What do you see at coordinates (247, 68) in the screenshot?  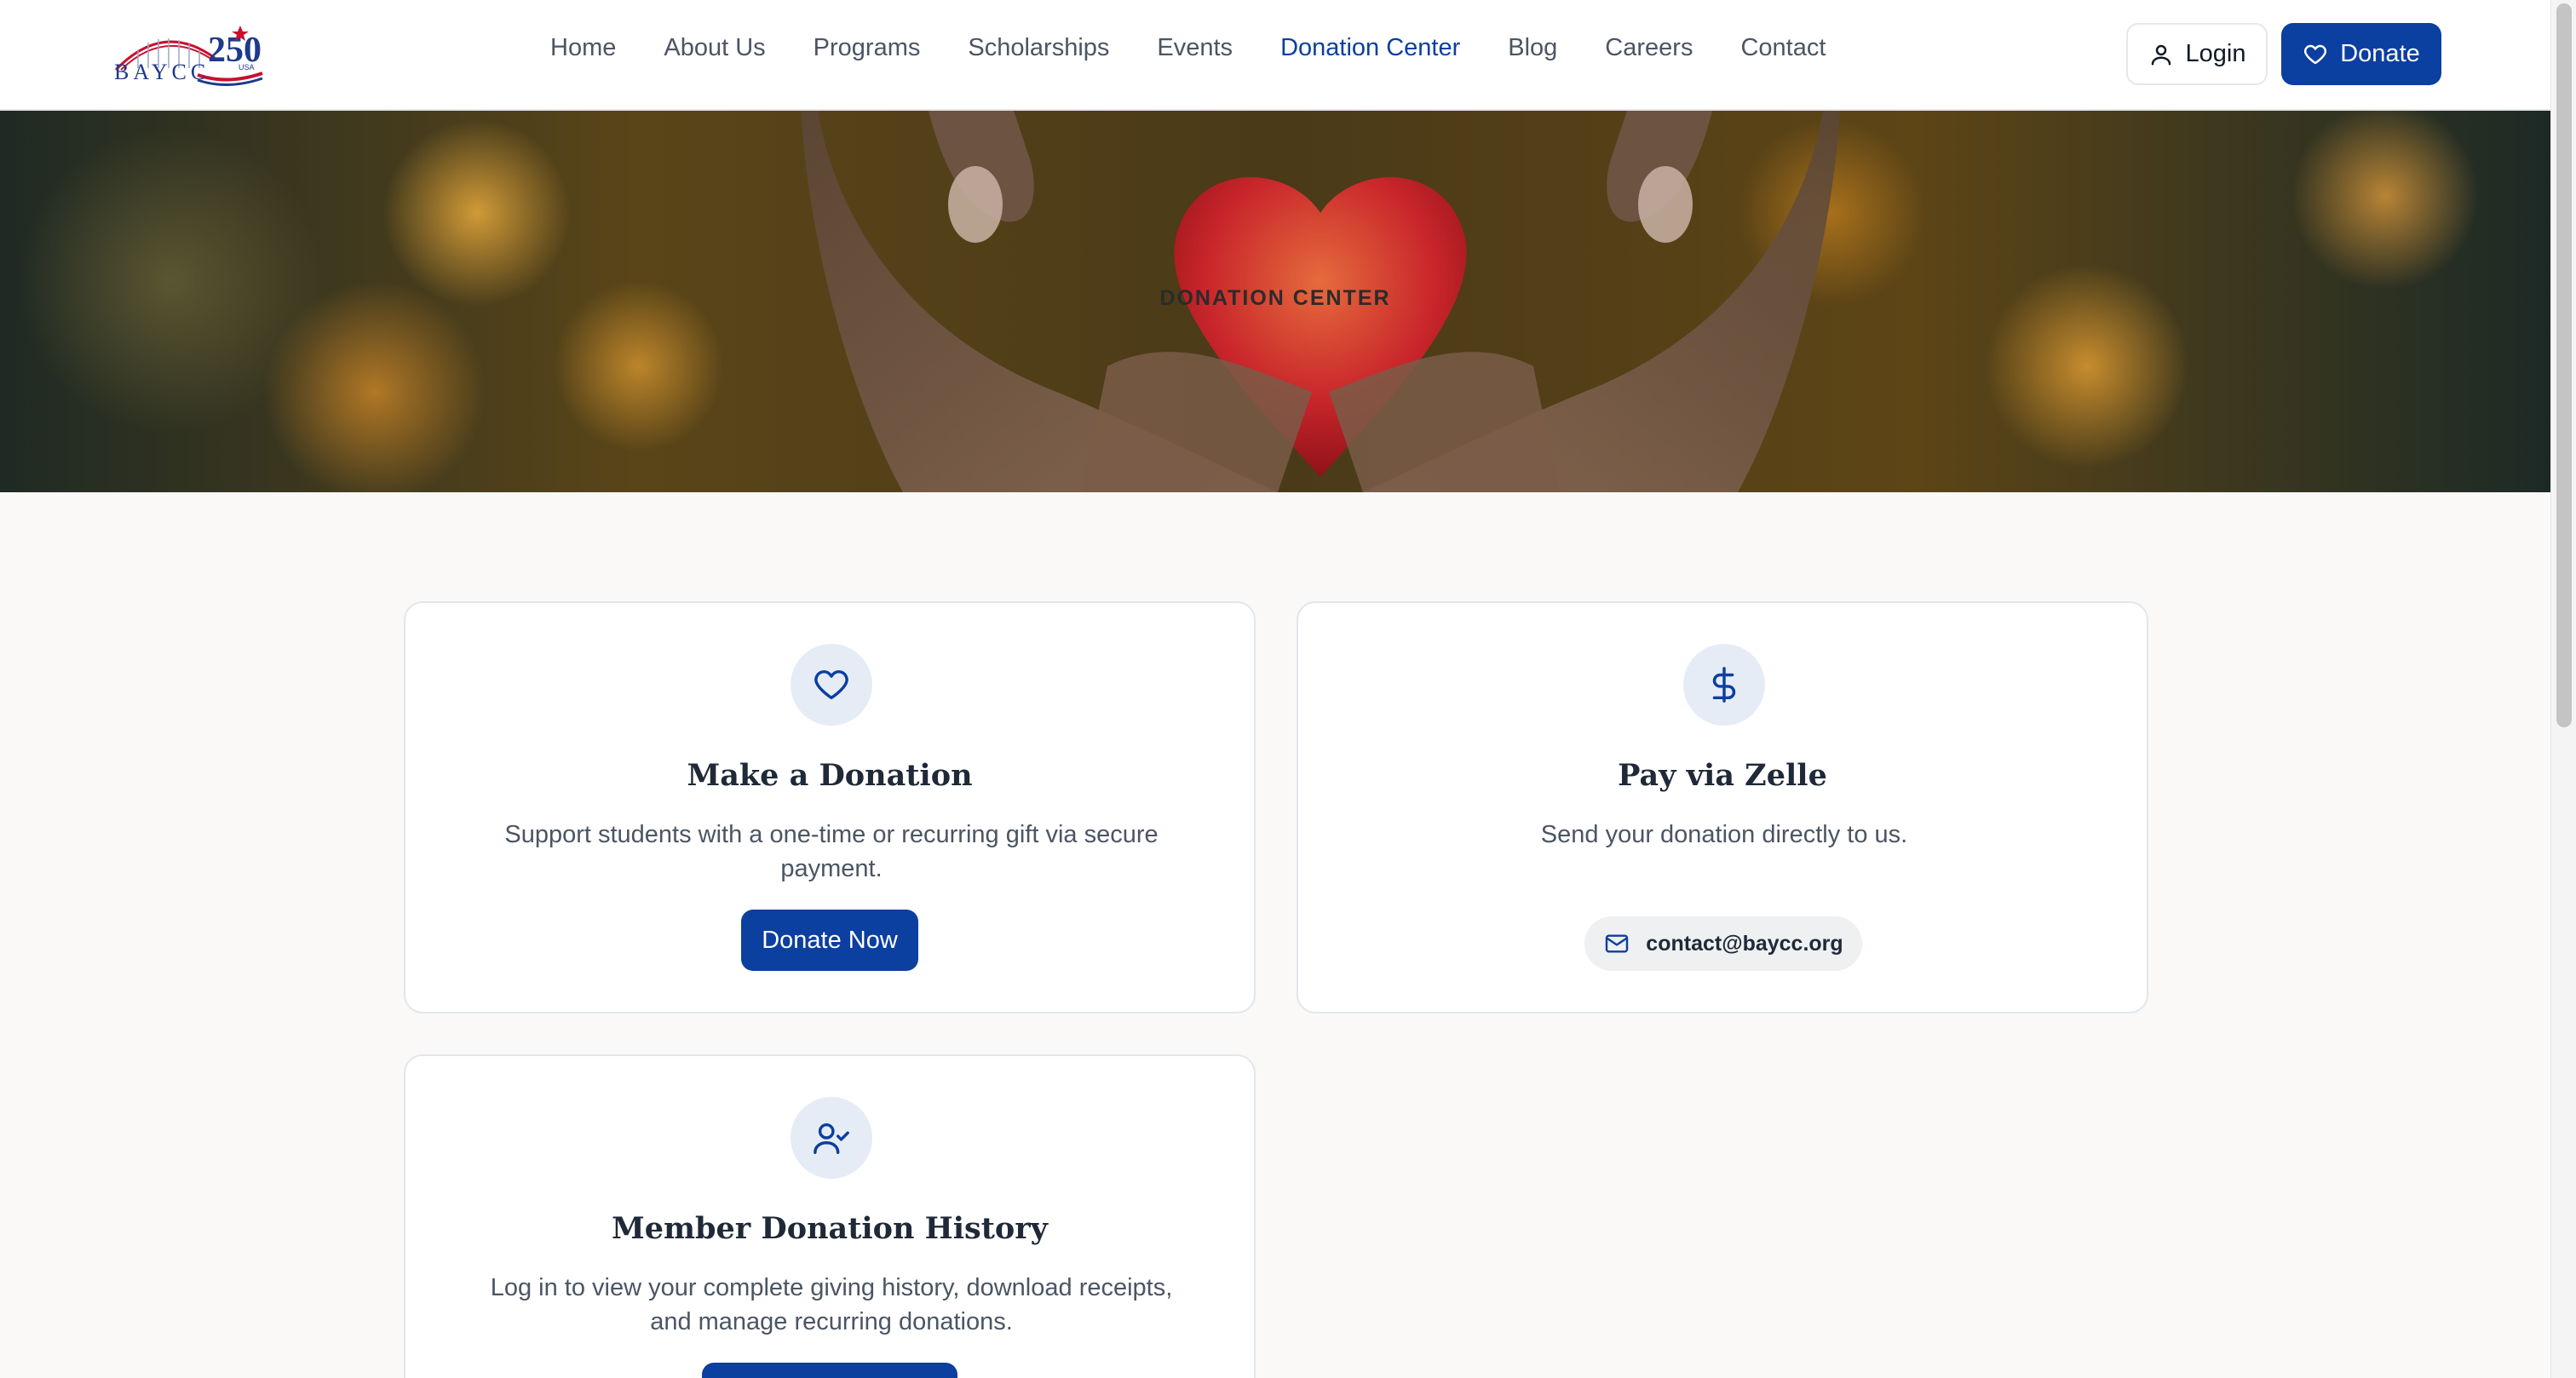 I see `logo-badge: USA` at bounding box center [247, 68].